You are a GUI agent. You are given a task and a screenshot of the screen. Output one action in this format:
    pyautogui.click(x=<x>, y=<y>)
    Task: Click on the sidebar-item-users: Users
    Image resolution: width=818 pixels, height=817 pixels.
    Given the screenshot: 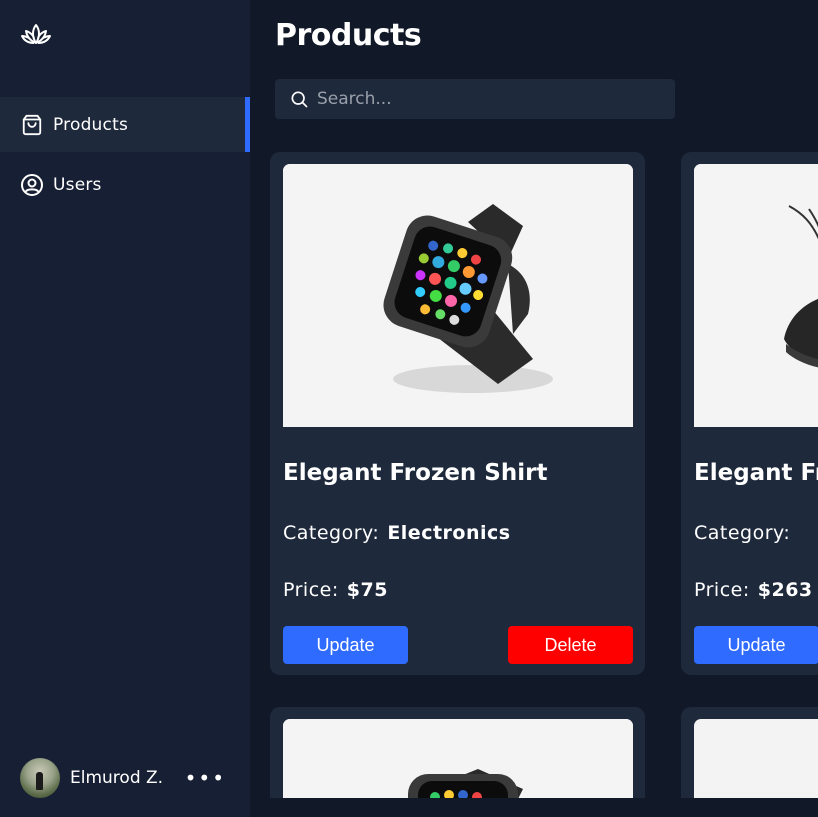 What is the action you would take?
    pyautogui.click(x=125, y=184)
    